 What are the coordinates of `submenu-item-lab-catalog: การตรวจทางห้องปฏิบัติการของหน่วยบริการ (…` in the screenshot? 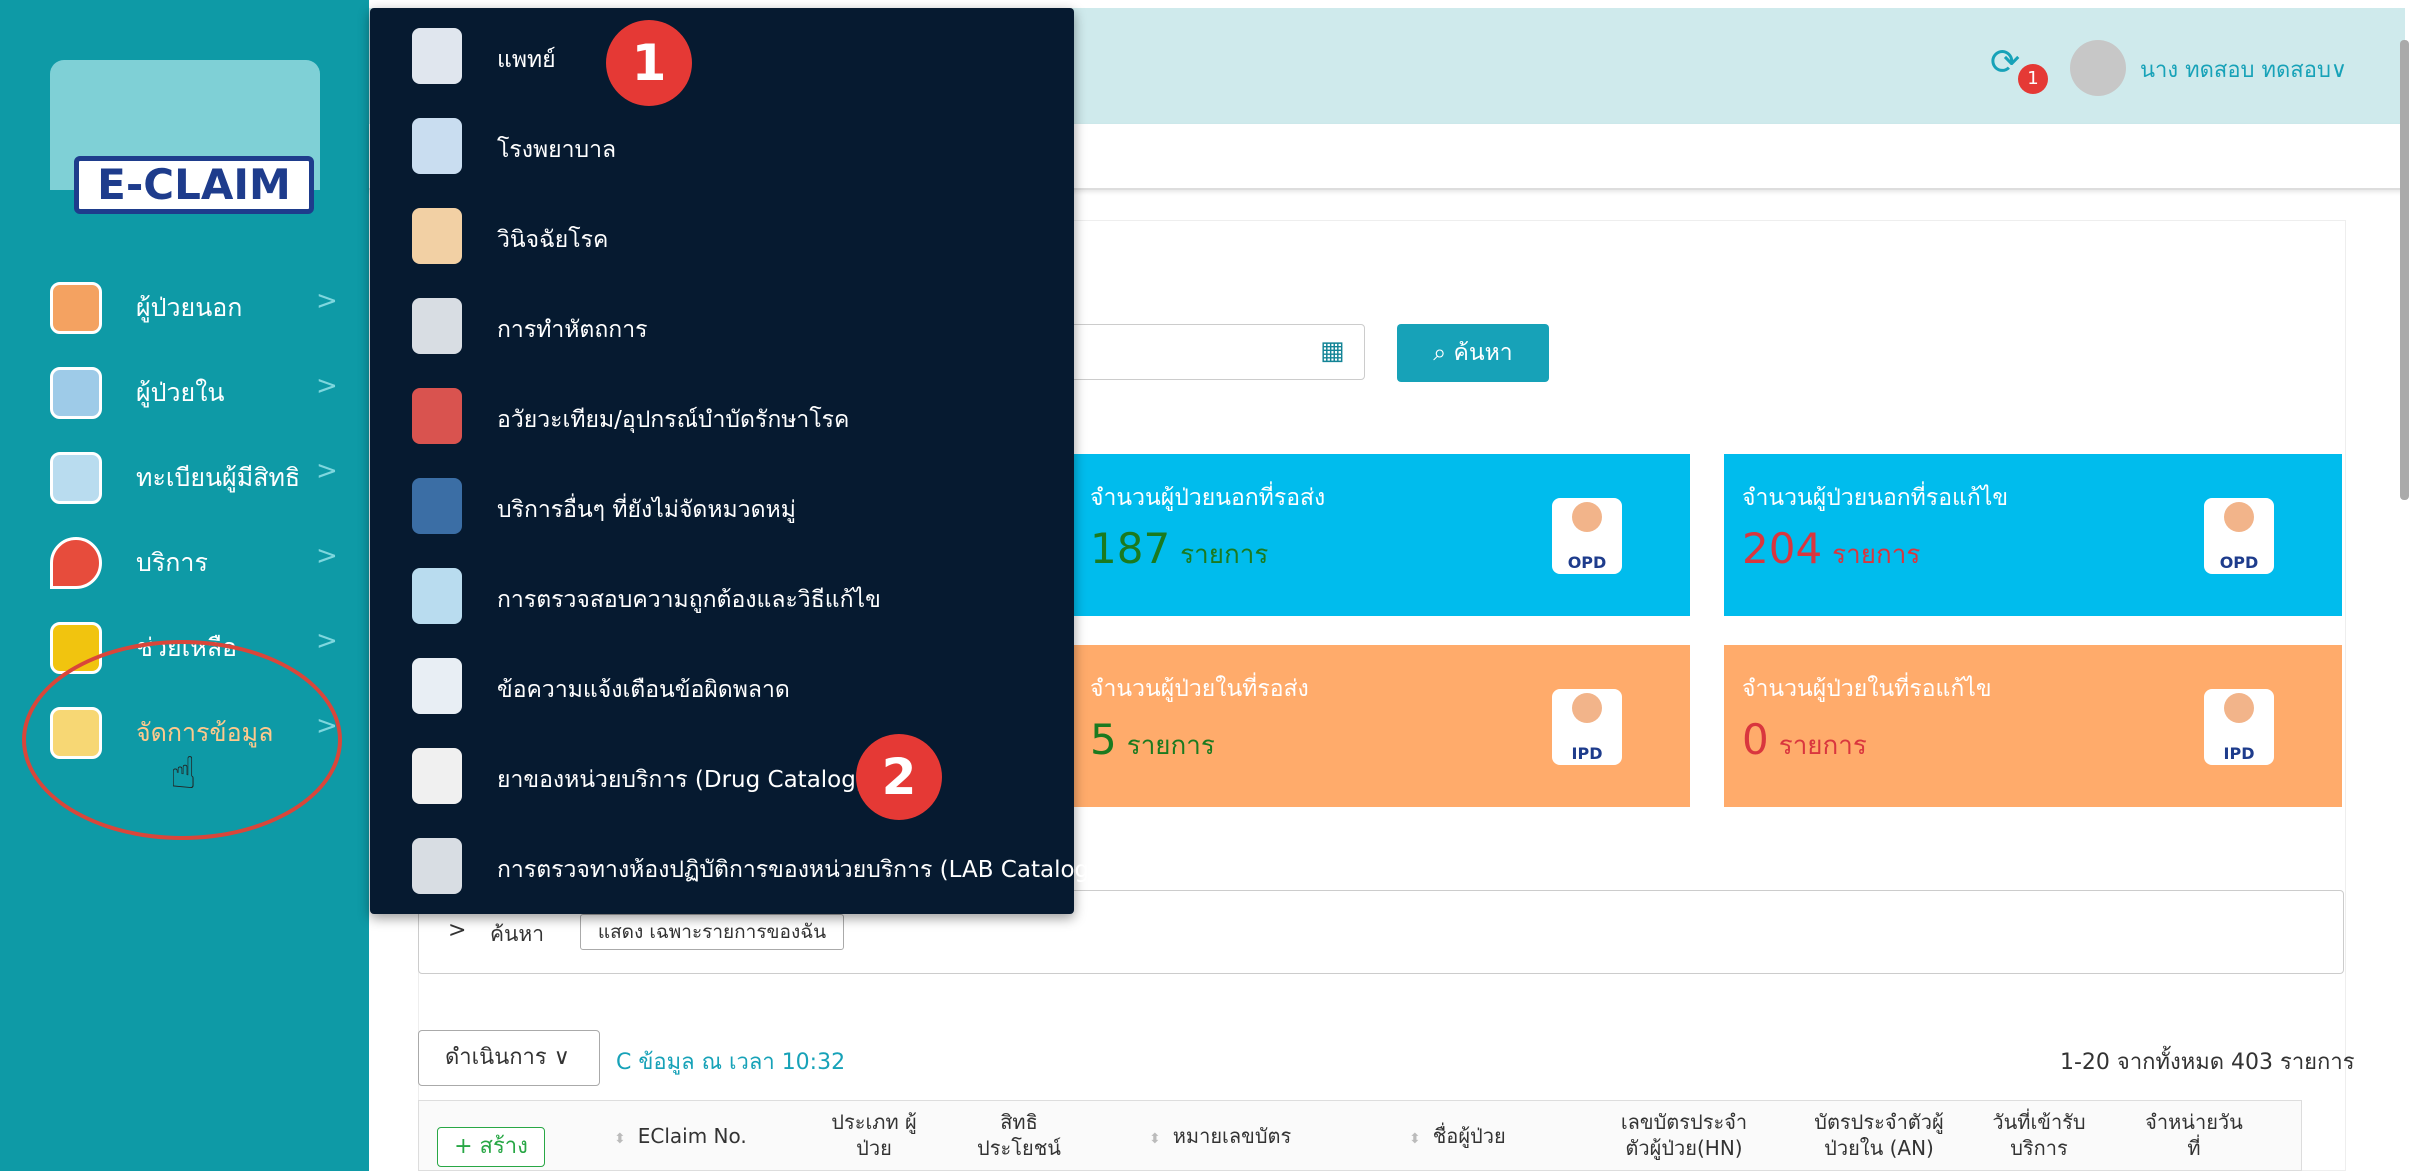 It's located at (734, 867).